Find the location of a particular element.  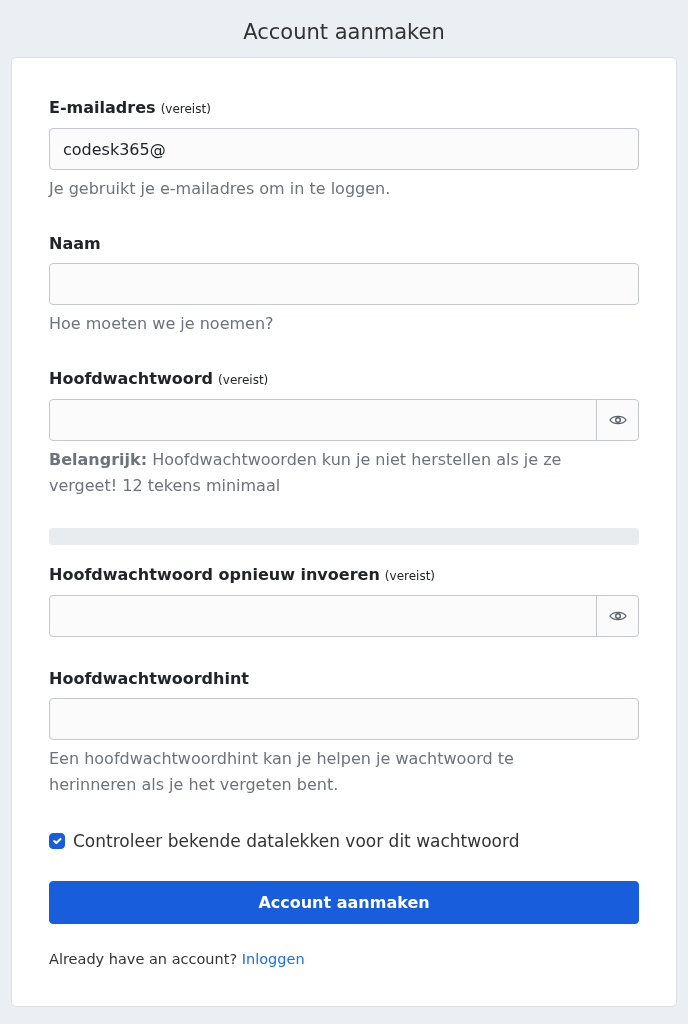

text-field: codesk365@ is located at coordinates (344, 149).